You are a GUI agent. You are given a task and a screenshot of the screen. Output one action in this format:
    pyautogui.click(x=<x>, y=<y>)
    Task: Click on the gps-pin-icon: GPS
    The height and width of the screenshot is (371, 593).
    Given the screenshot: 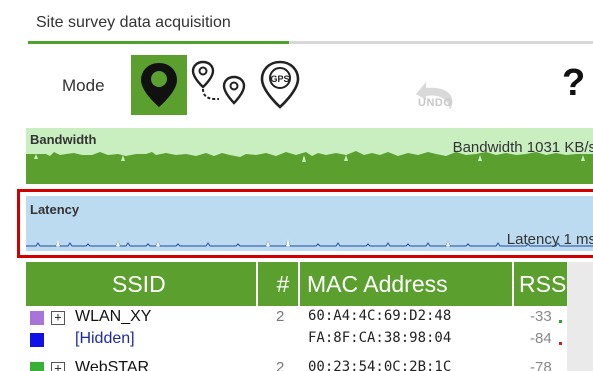 What is the action you would take?
    pyautogui.click(x=280, y=84)
    